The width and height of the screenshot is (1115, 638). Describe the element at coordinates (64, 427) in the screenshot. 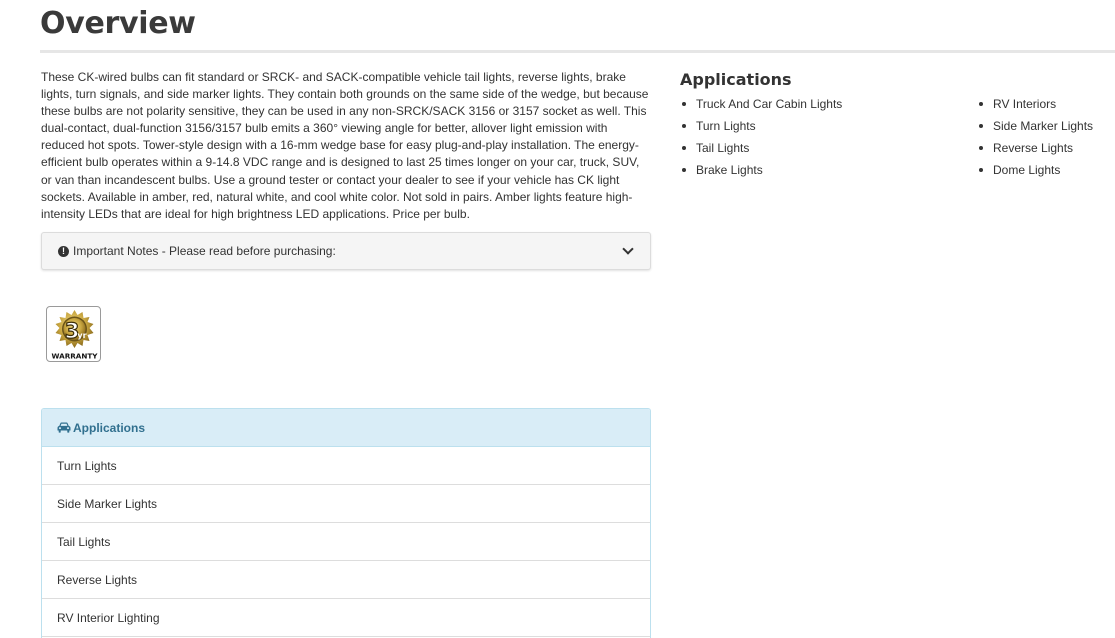

I see `car-icon` at that location.